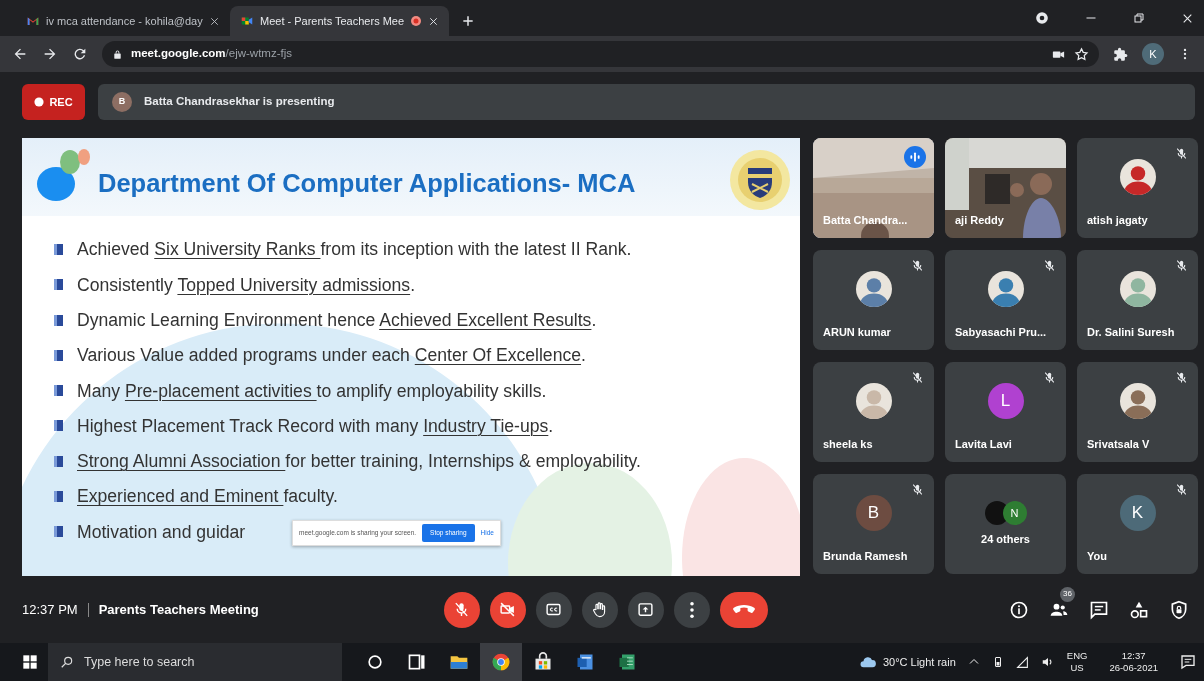  What do you see at coordinates (865, 556) in the screenshot?
I see `participant-name: Brunda Ramesh` at bounding box center [865, 556].